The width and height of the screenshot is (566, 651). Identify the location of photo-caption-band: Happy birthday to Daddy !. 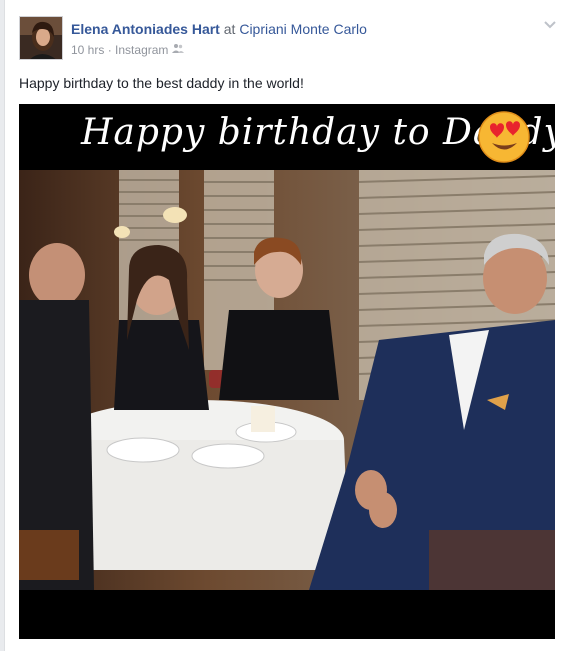
(287, 137).